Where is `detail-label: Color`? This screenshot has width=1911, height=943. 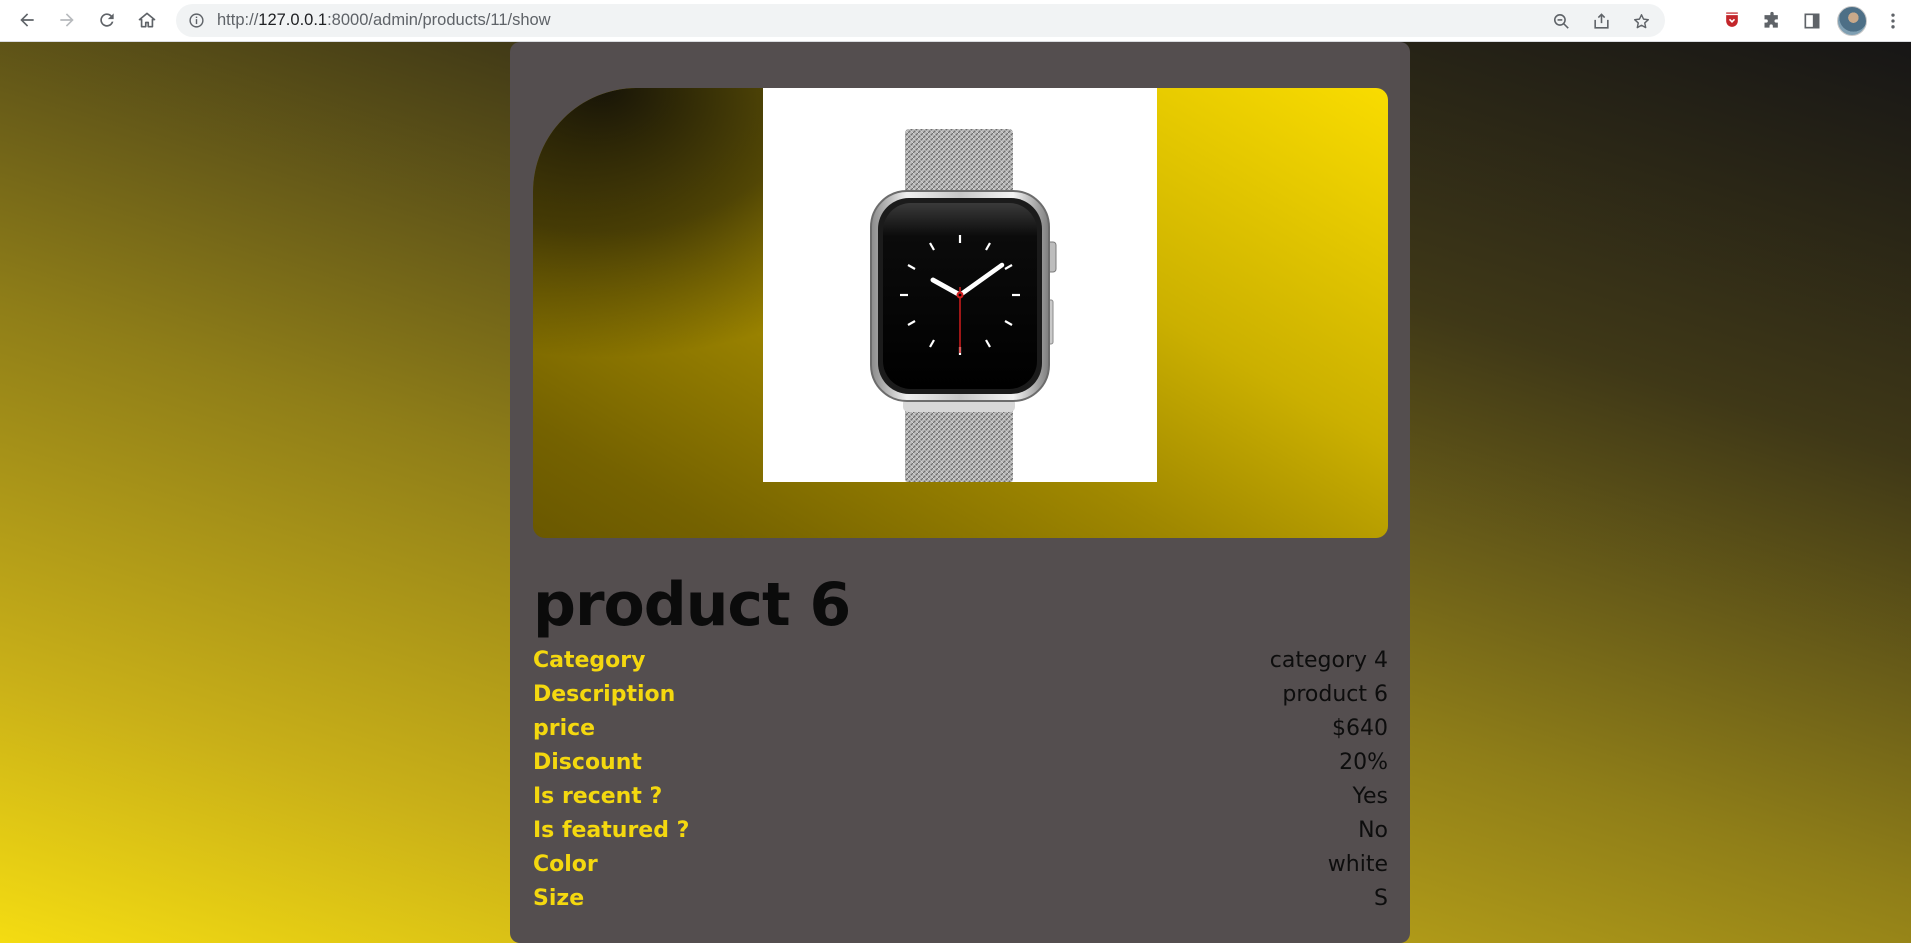 detail-label: Color is located at coordinates (565, 864).